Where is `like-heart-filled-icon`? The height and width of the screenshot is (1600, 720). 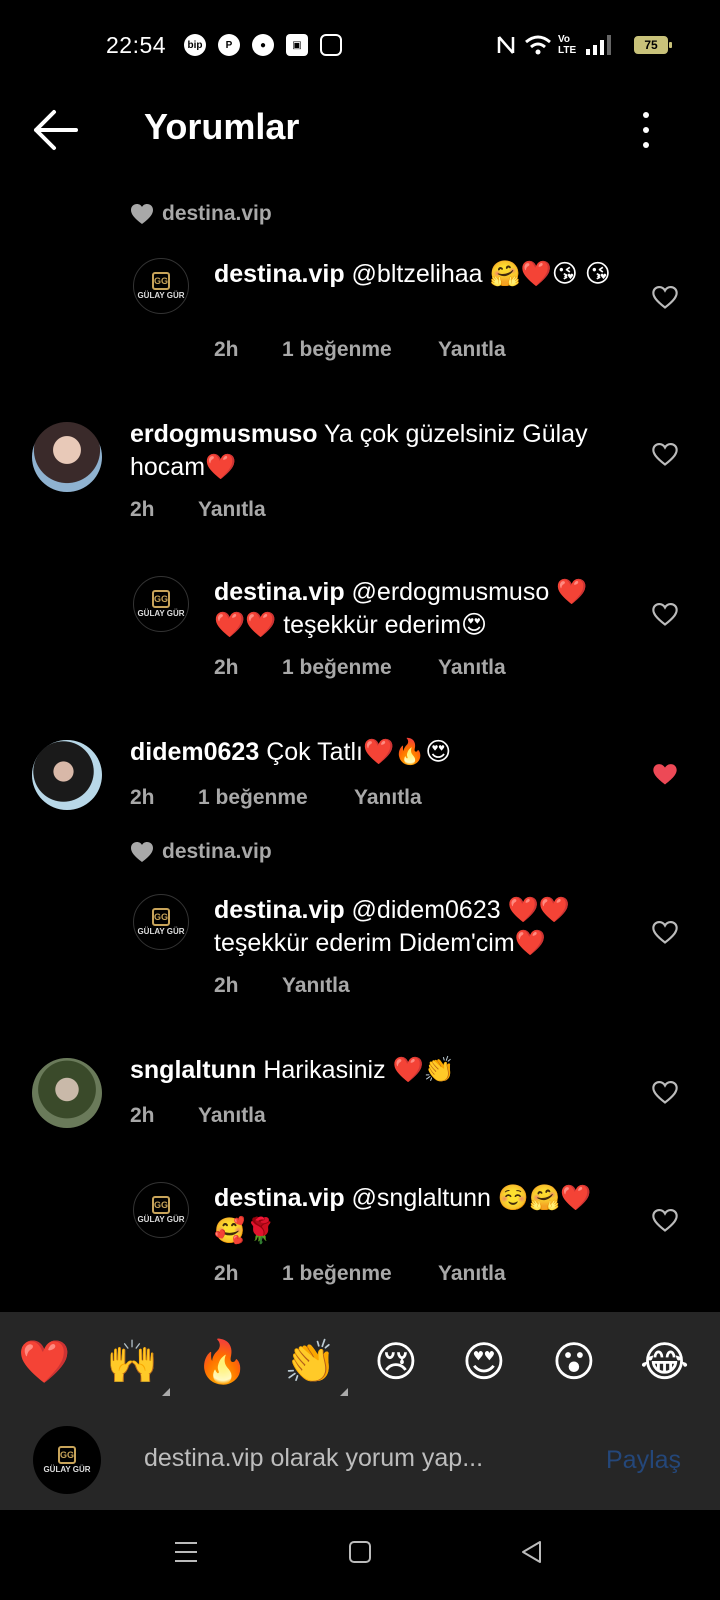 like-heart-filled-icon is located at coordinates (665, 774).